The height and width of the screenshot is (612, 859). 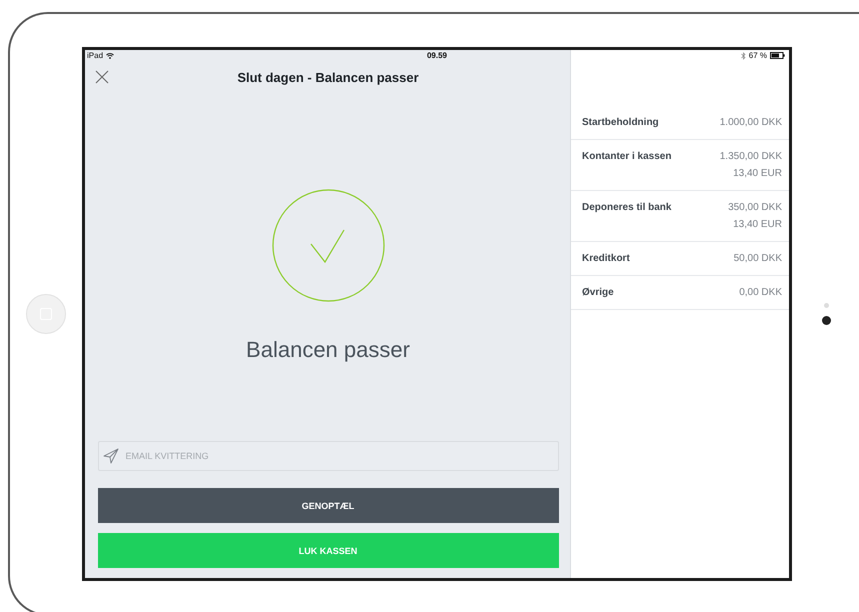 What do you see at coordinates (777, 55) in the screenshot?
I see `battery-icon` at bounding box center [777, 55].